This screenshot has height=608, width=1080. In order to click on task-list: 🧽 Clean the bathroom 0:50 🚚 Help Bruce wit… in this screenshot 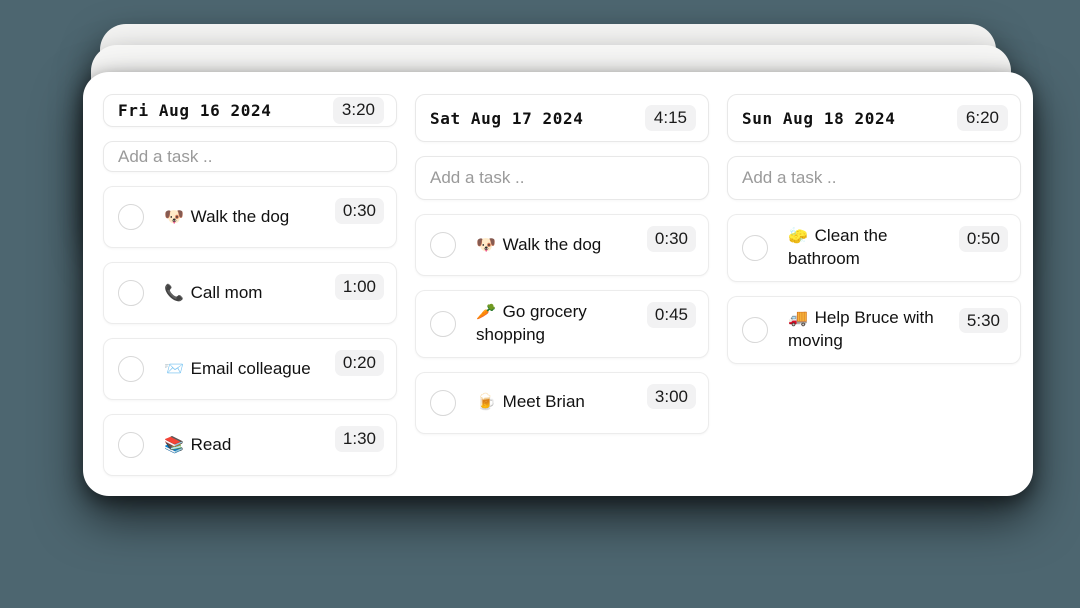, I will do `click(874, 289)`.